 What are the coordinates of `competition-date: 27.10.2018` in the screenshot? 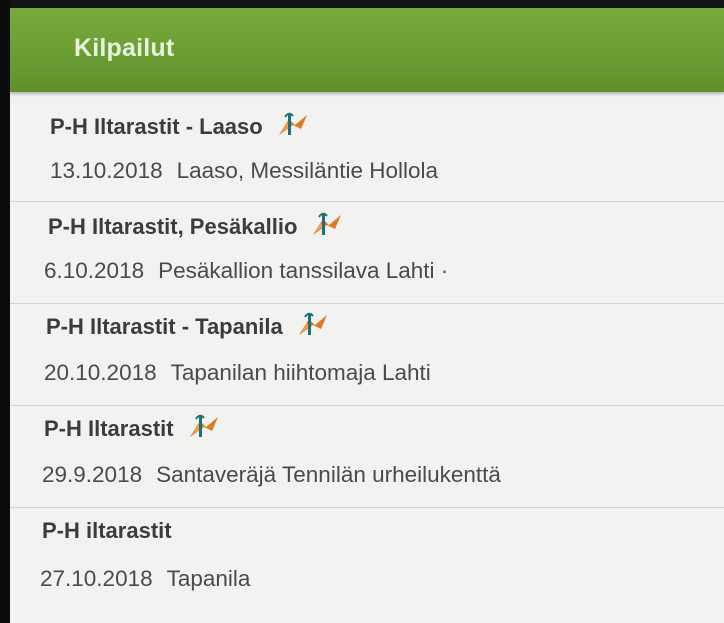 It's located at (96, 578).